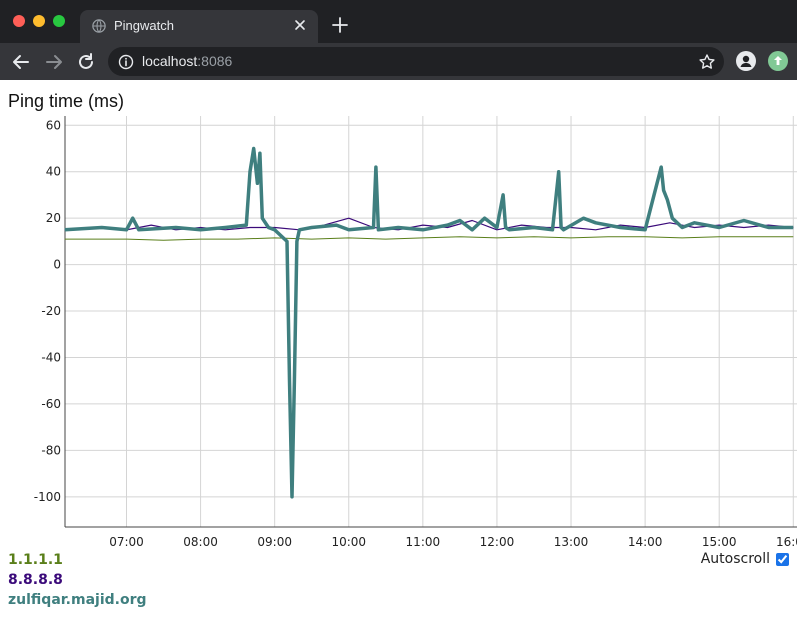 The width and height of the screenshot is (797, 622). Describe the element at coordinates (77, 600) in the screenshot. I see `legend-item-zulfiqar: zulfiqar.majid.org` at that location.